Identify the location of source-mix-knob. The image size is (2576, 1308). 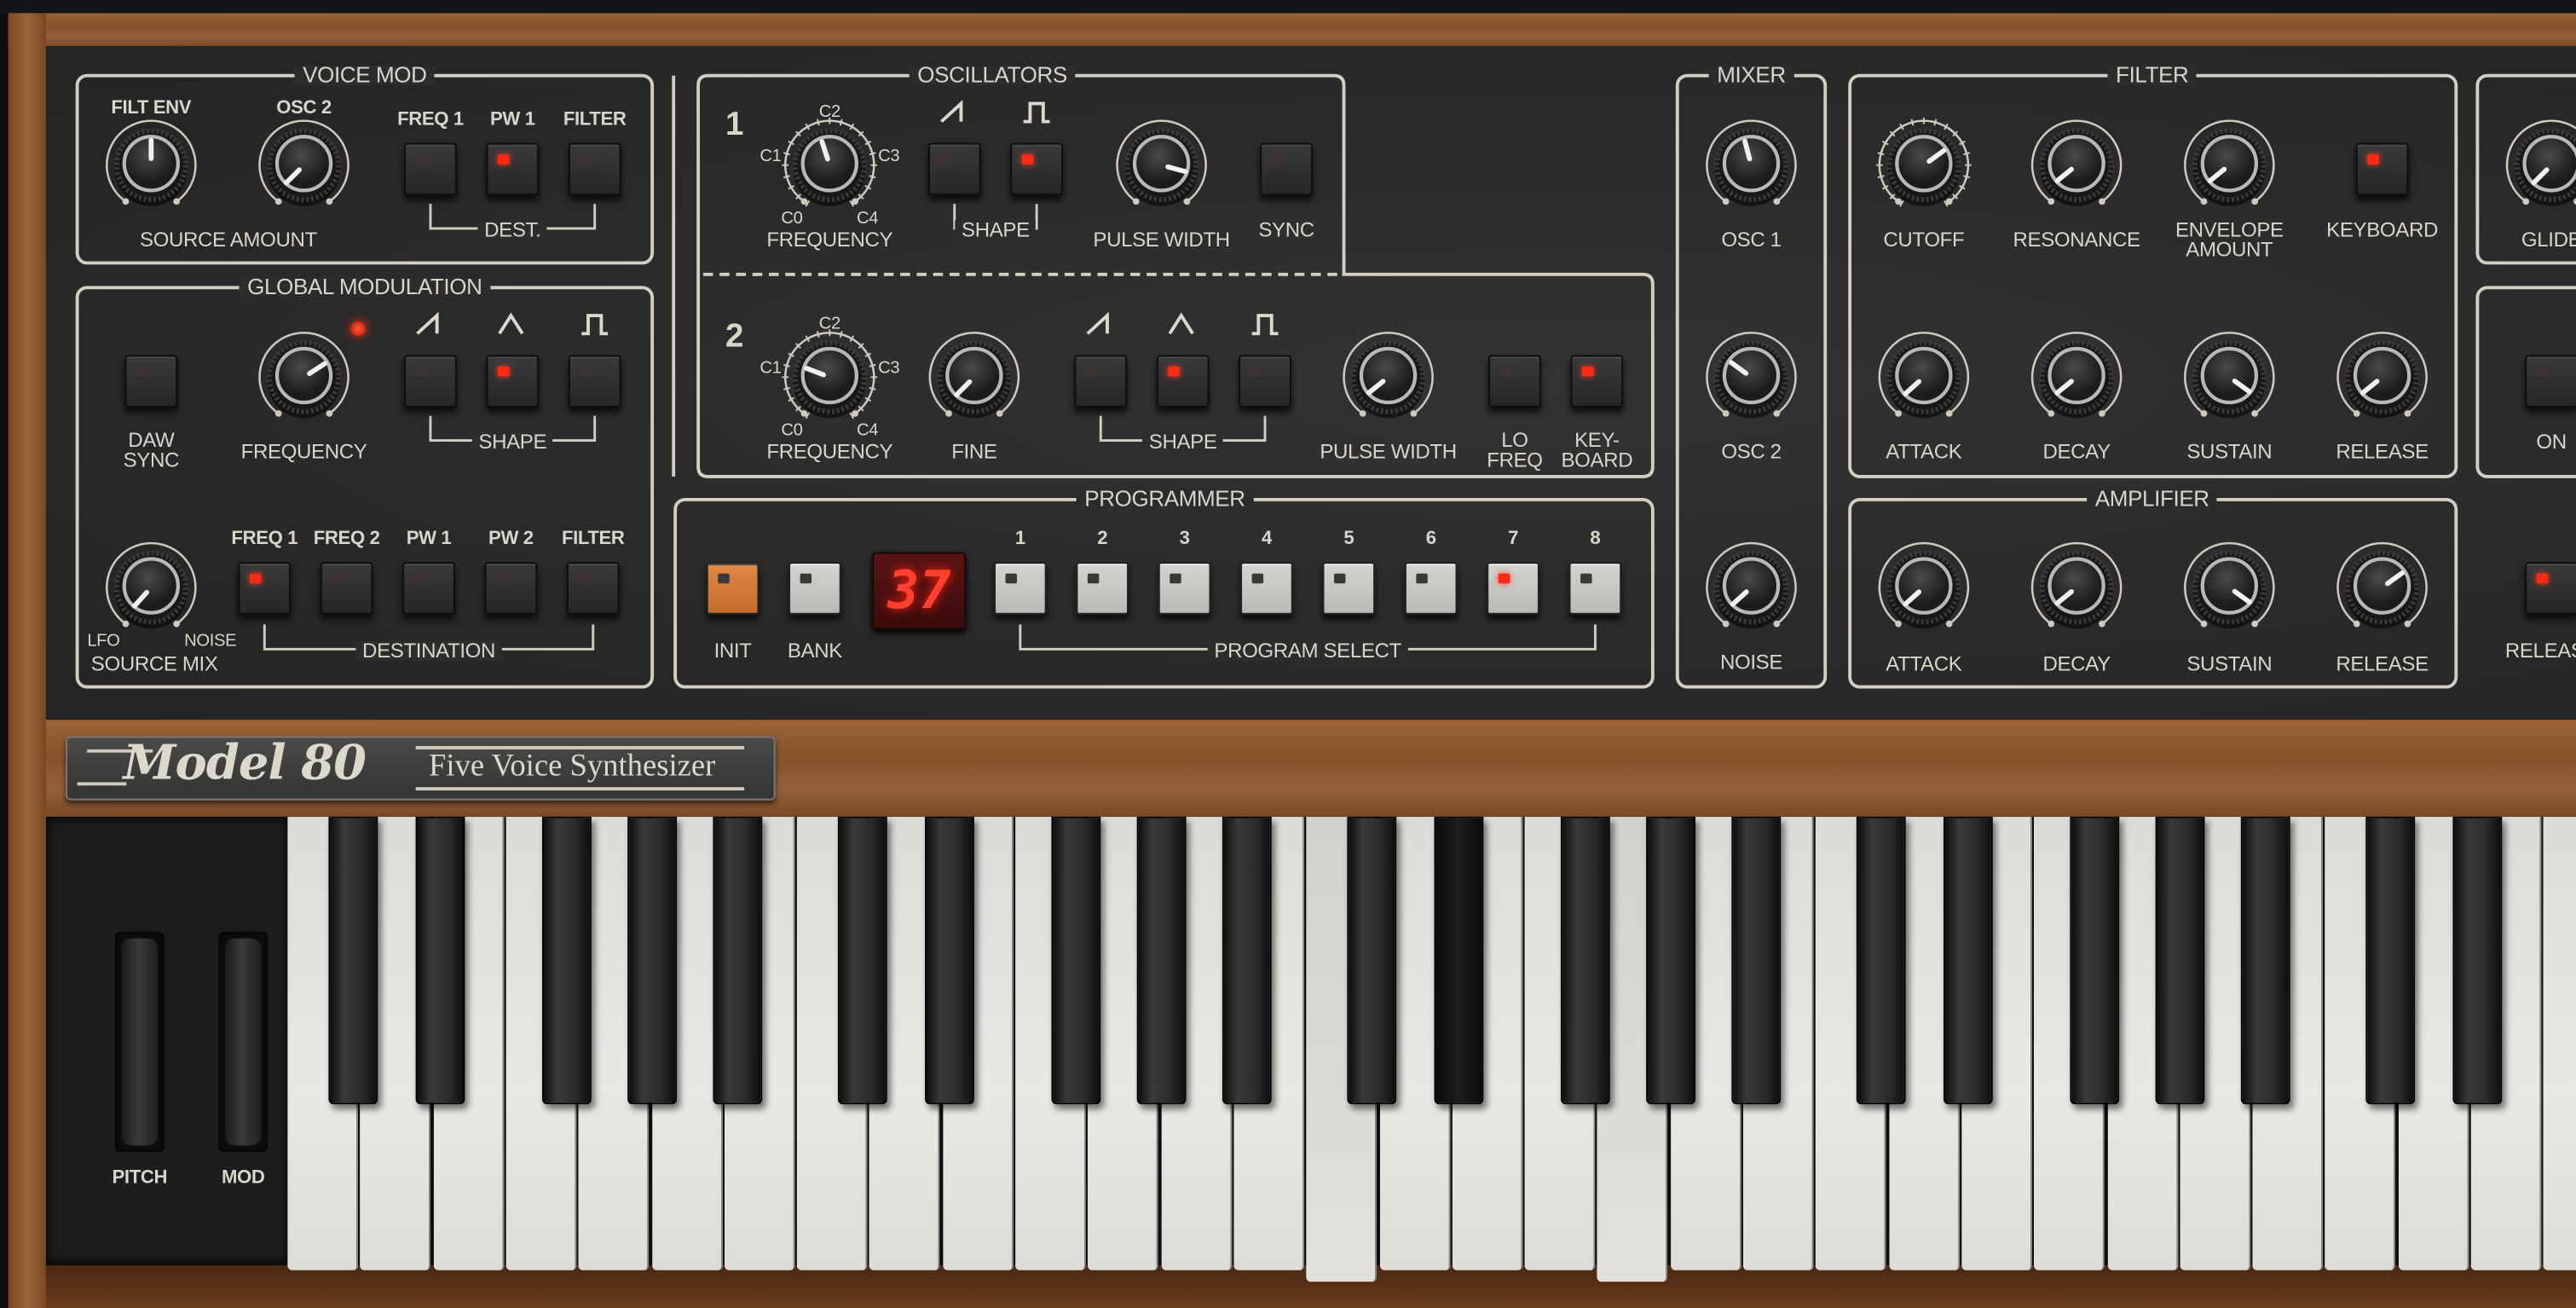
(151, 591).